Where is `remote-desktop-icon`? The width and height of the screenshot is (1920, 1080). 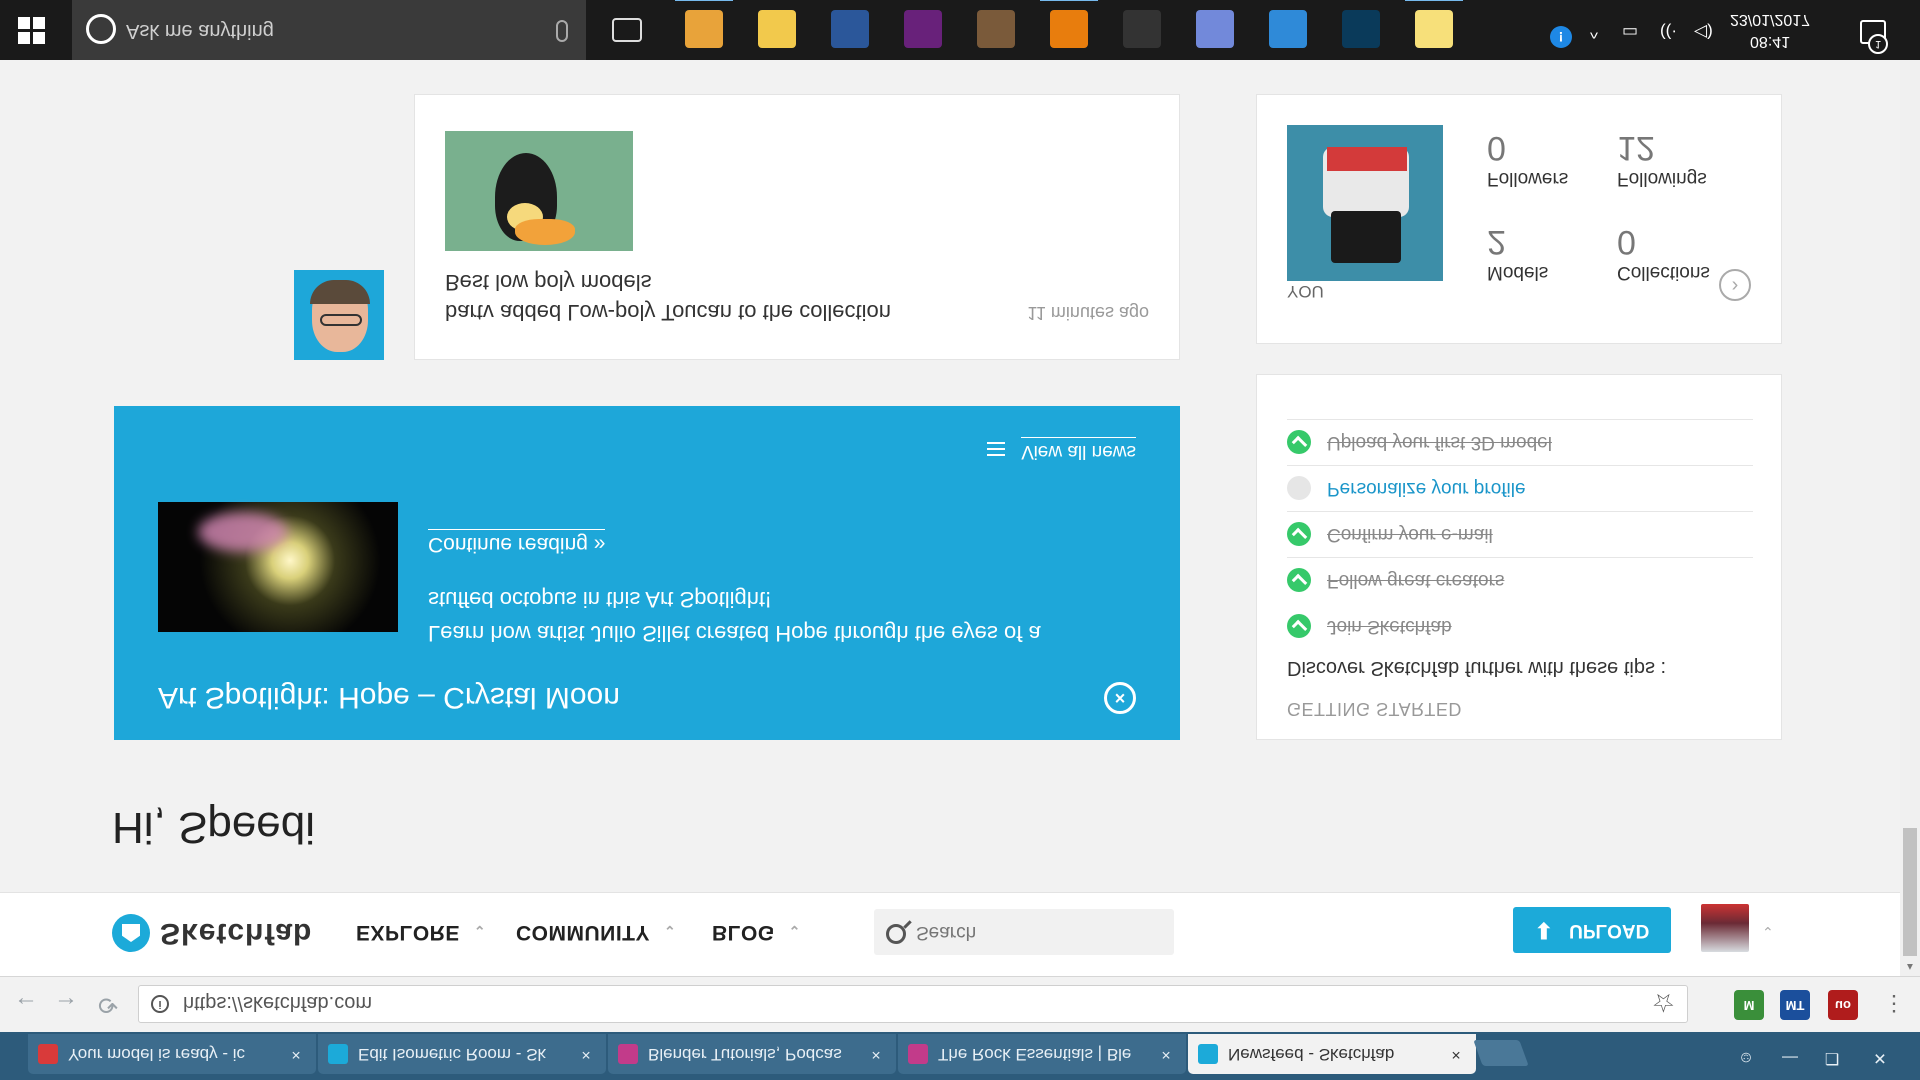
remote-desktop-icon is located at coordinates (1288, 29).